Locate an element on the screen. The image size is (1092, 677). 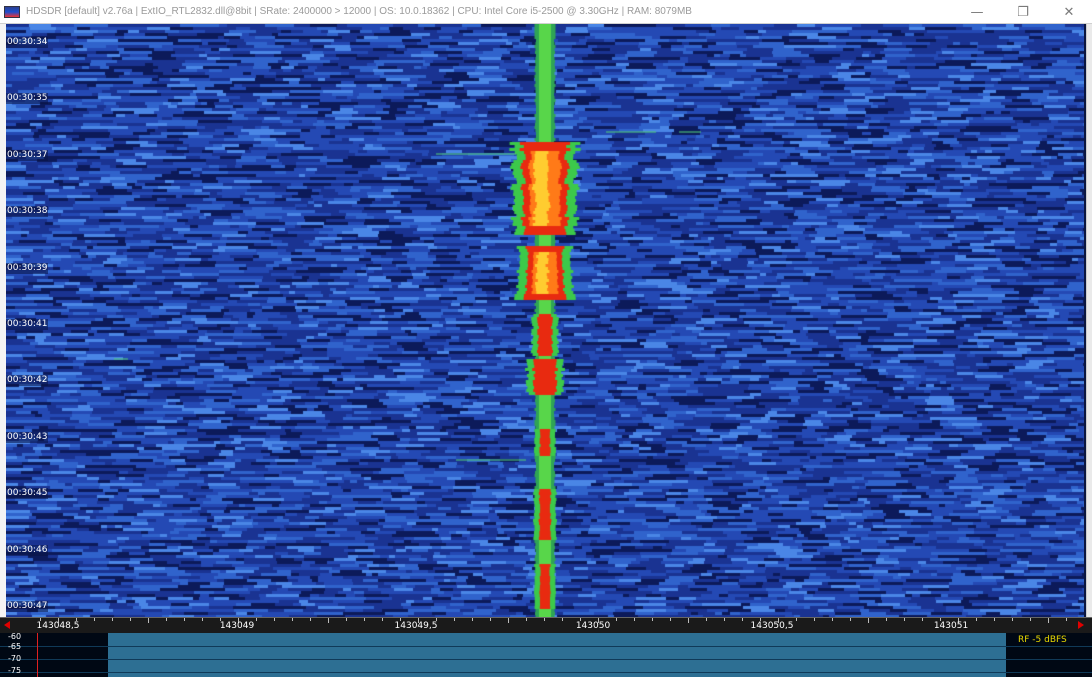
scroll-right-arrow-icon is located at coordinates (1081, 625).